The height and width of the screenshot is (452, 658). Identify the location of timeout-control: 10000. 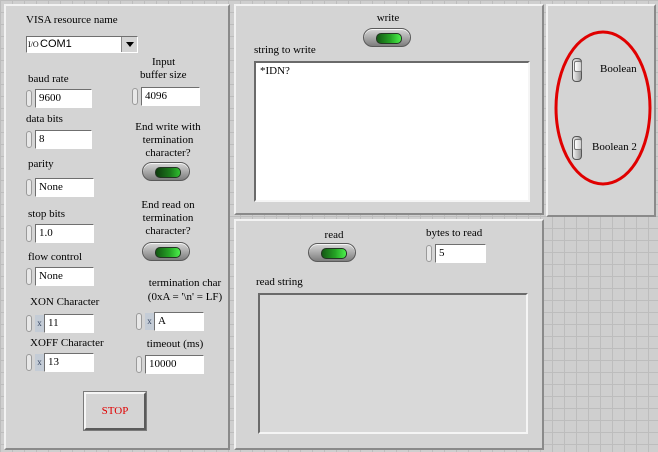
(170, 364).